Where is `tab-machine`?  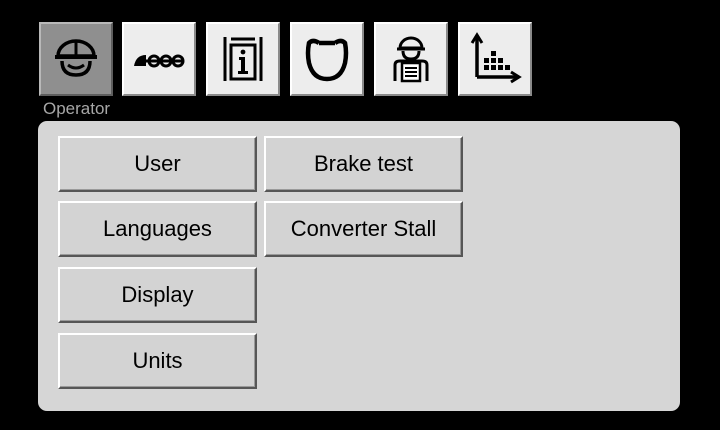
tab-machine is located at coordinates (159, 59).